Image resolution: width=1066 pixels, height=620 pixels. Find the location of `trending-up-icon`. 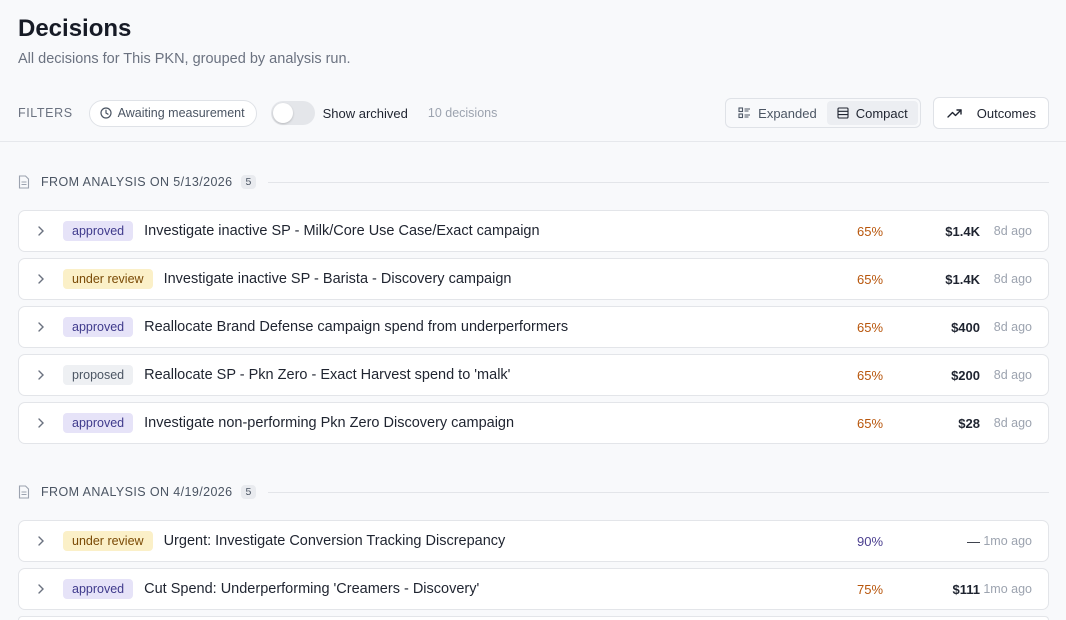

trending-up-icon is located at coordinates (954, 113).